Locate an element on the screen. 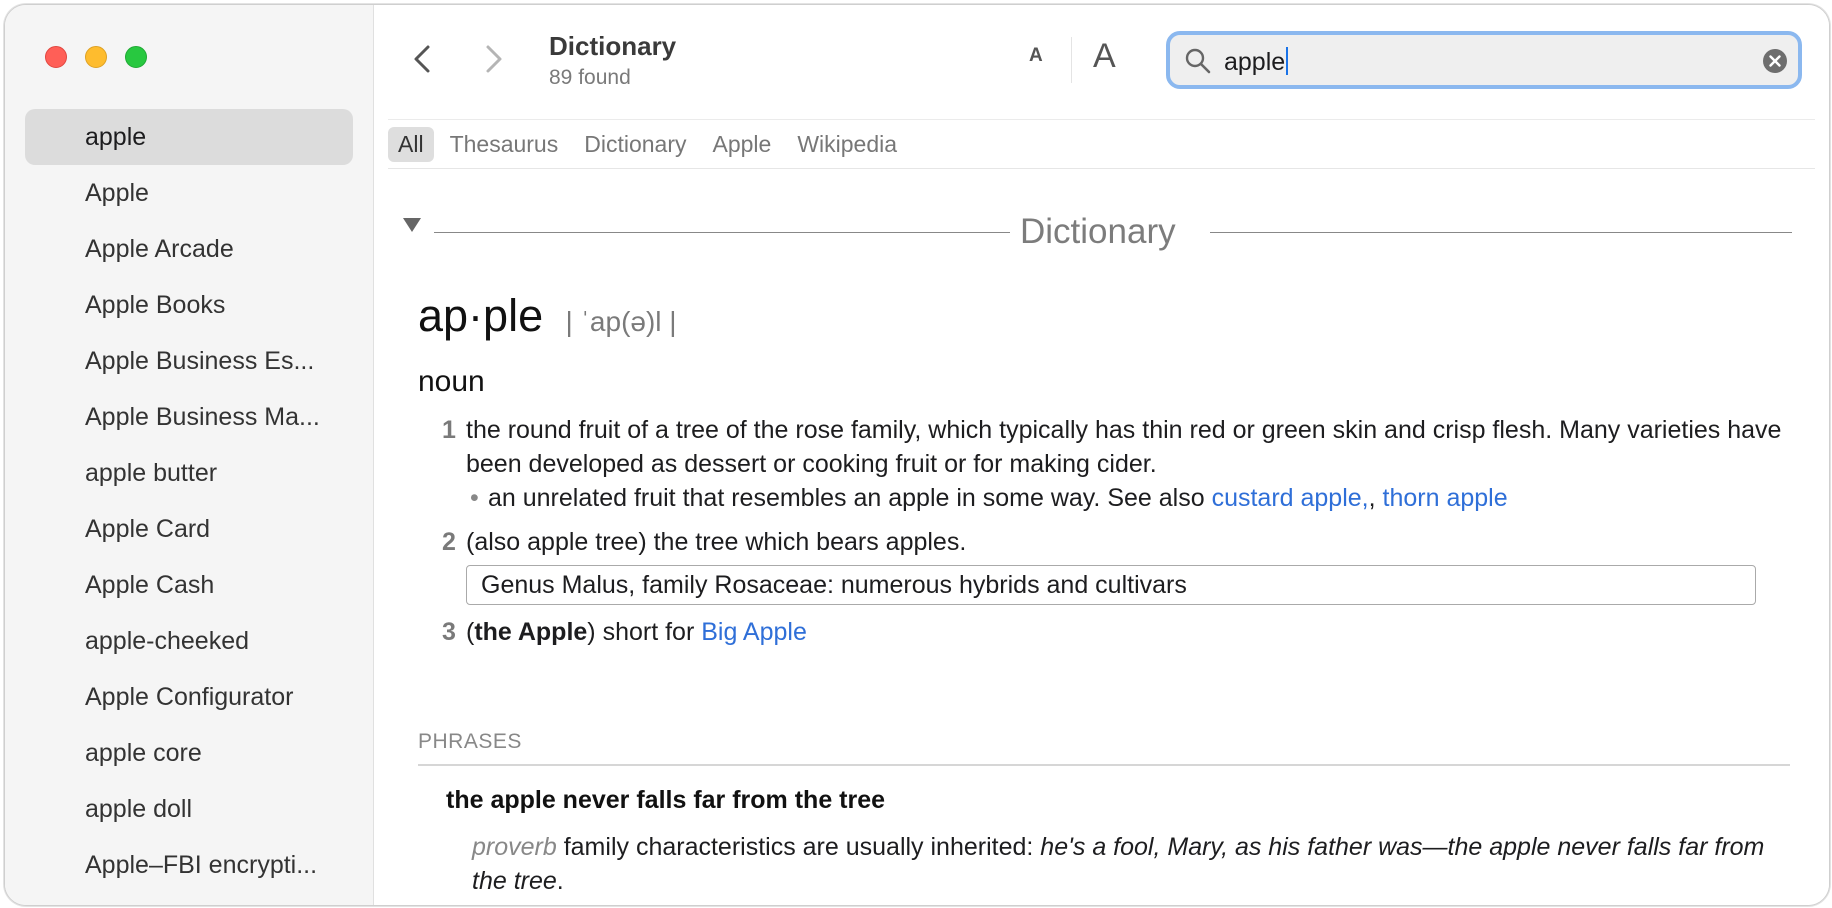 This screenshot has height=908, width=1832. zoom-window-button is located at coordinates (136, 57).